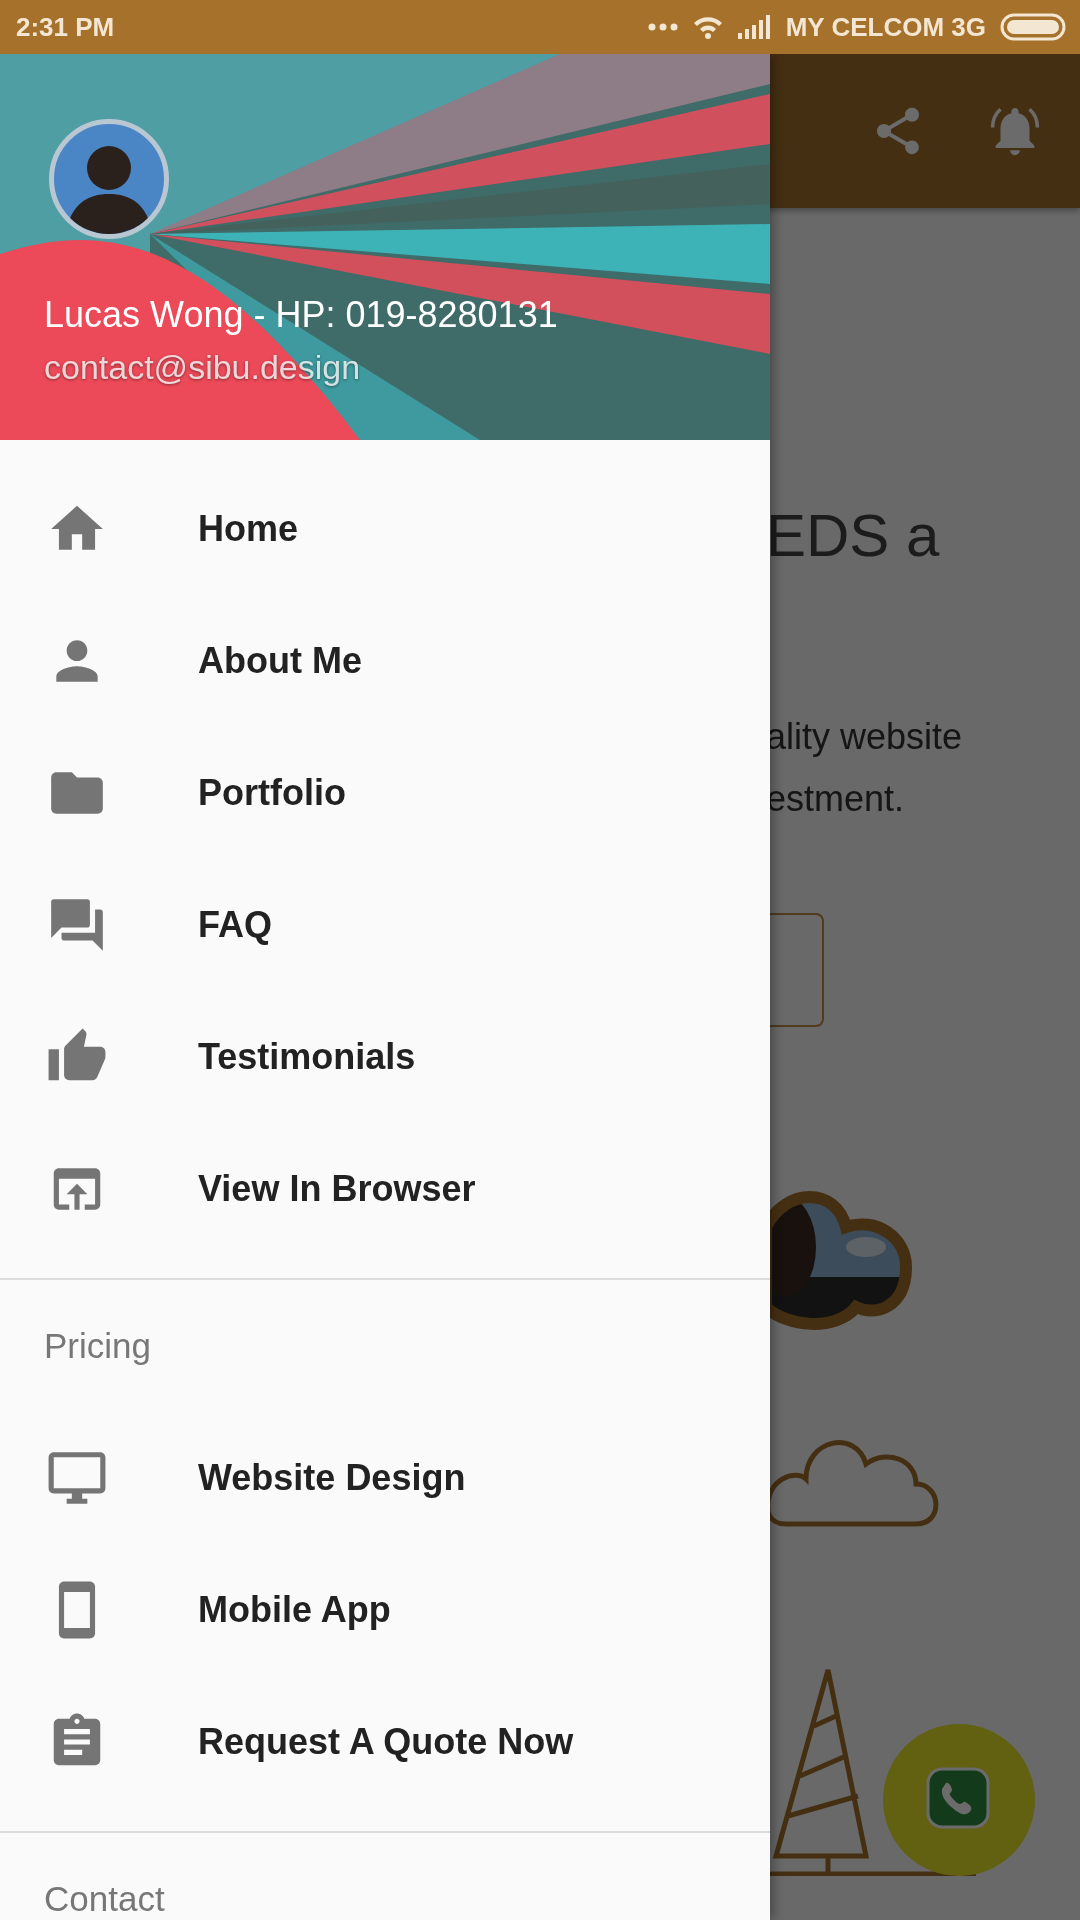 Image resolution: width=1080 pixels, height=1920 pixels. I want to click on menu-item: Website Design, so click(385, 1478).